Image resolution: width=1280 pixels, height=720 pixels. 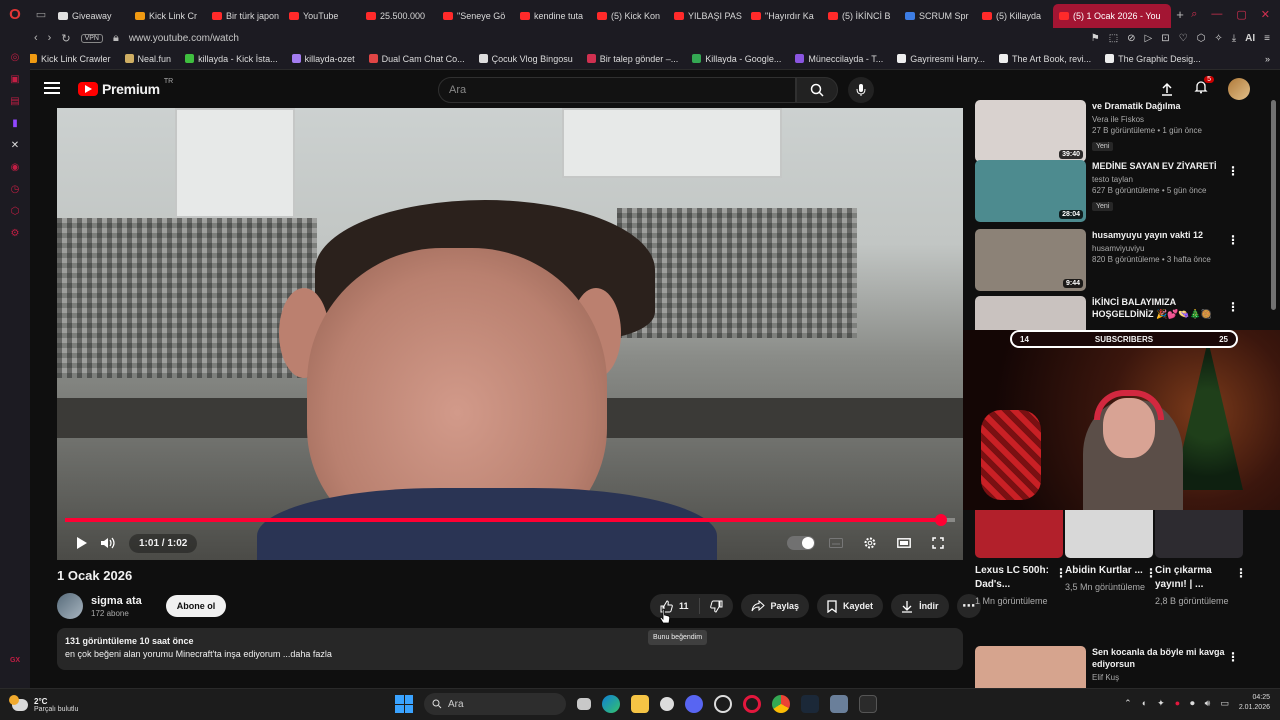 I want to click on bookmark-item: killayda-ozet, so click(x=323, y=59).